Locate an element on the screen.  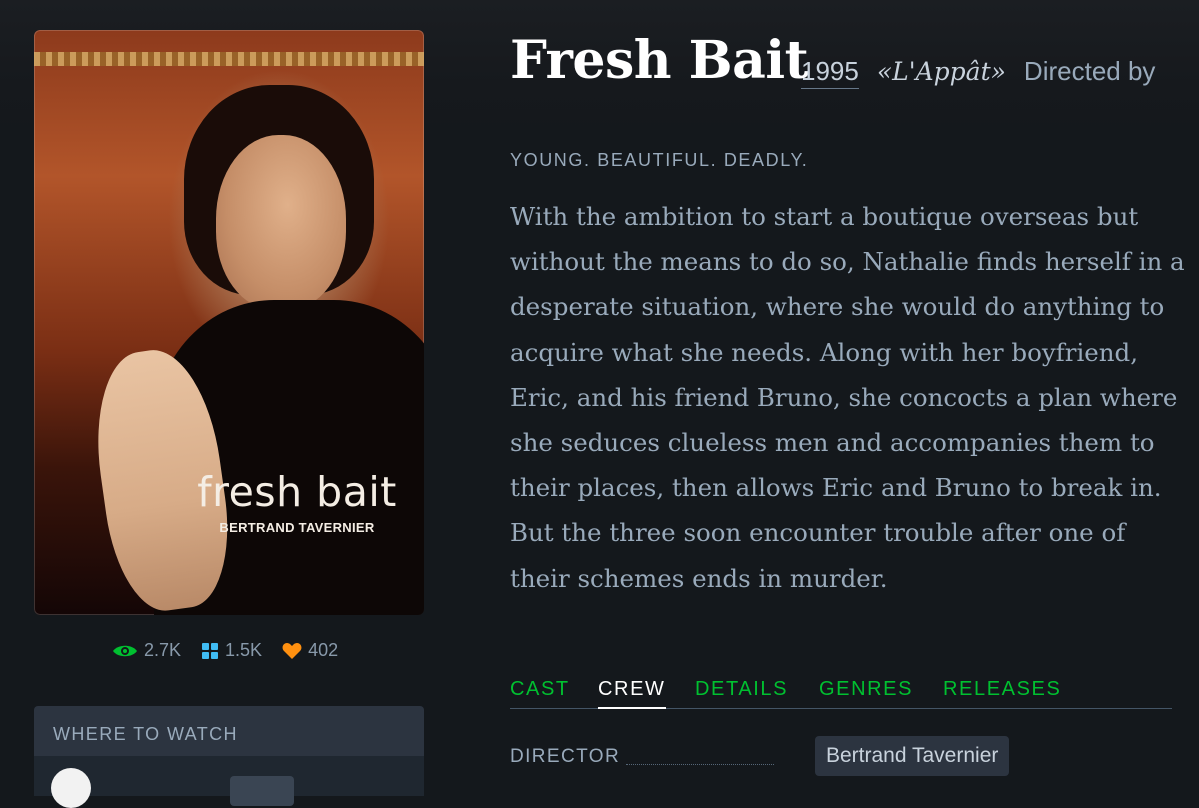
poster-credit: BERTRAND TAVERNIER is located at coordinates (297, 527).